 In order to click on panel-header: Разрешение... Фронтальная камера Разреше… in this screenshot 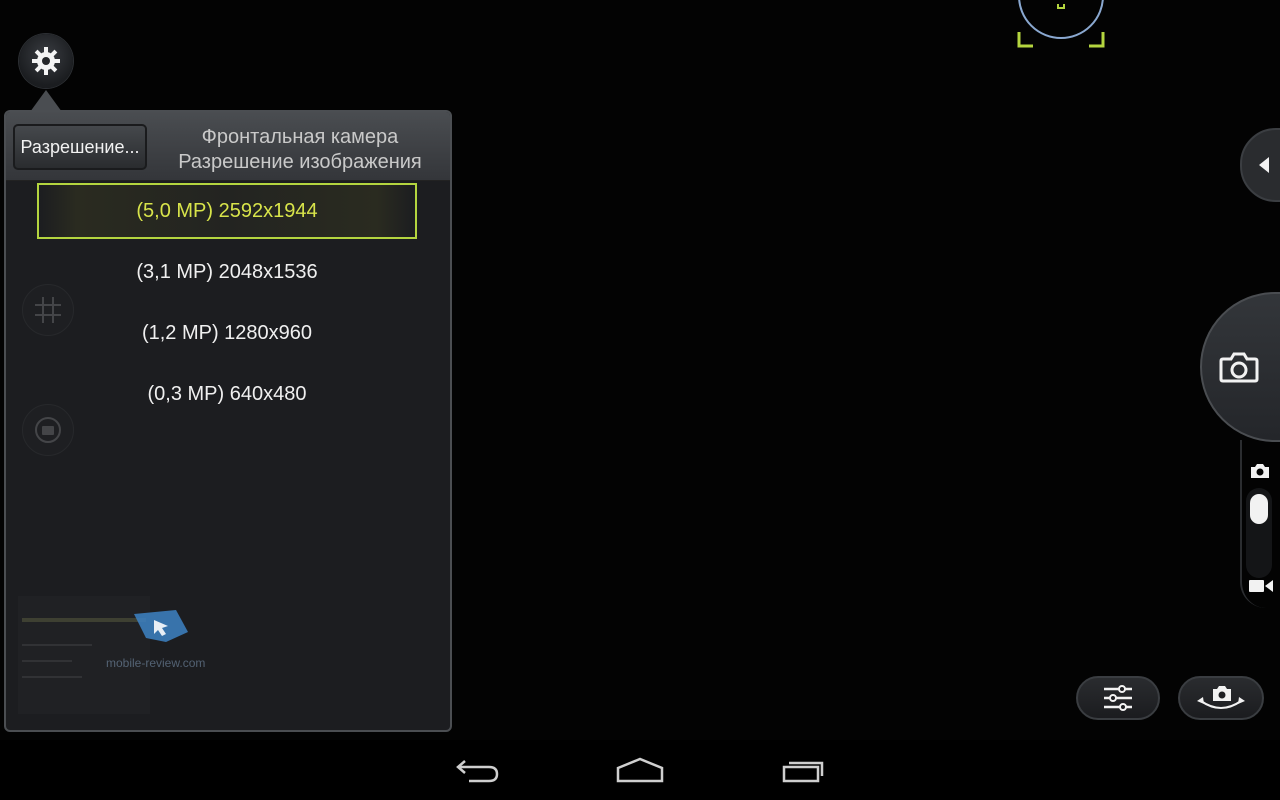, I will do `click(228, 146)`.